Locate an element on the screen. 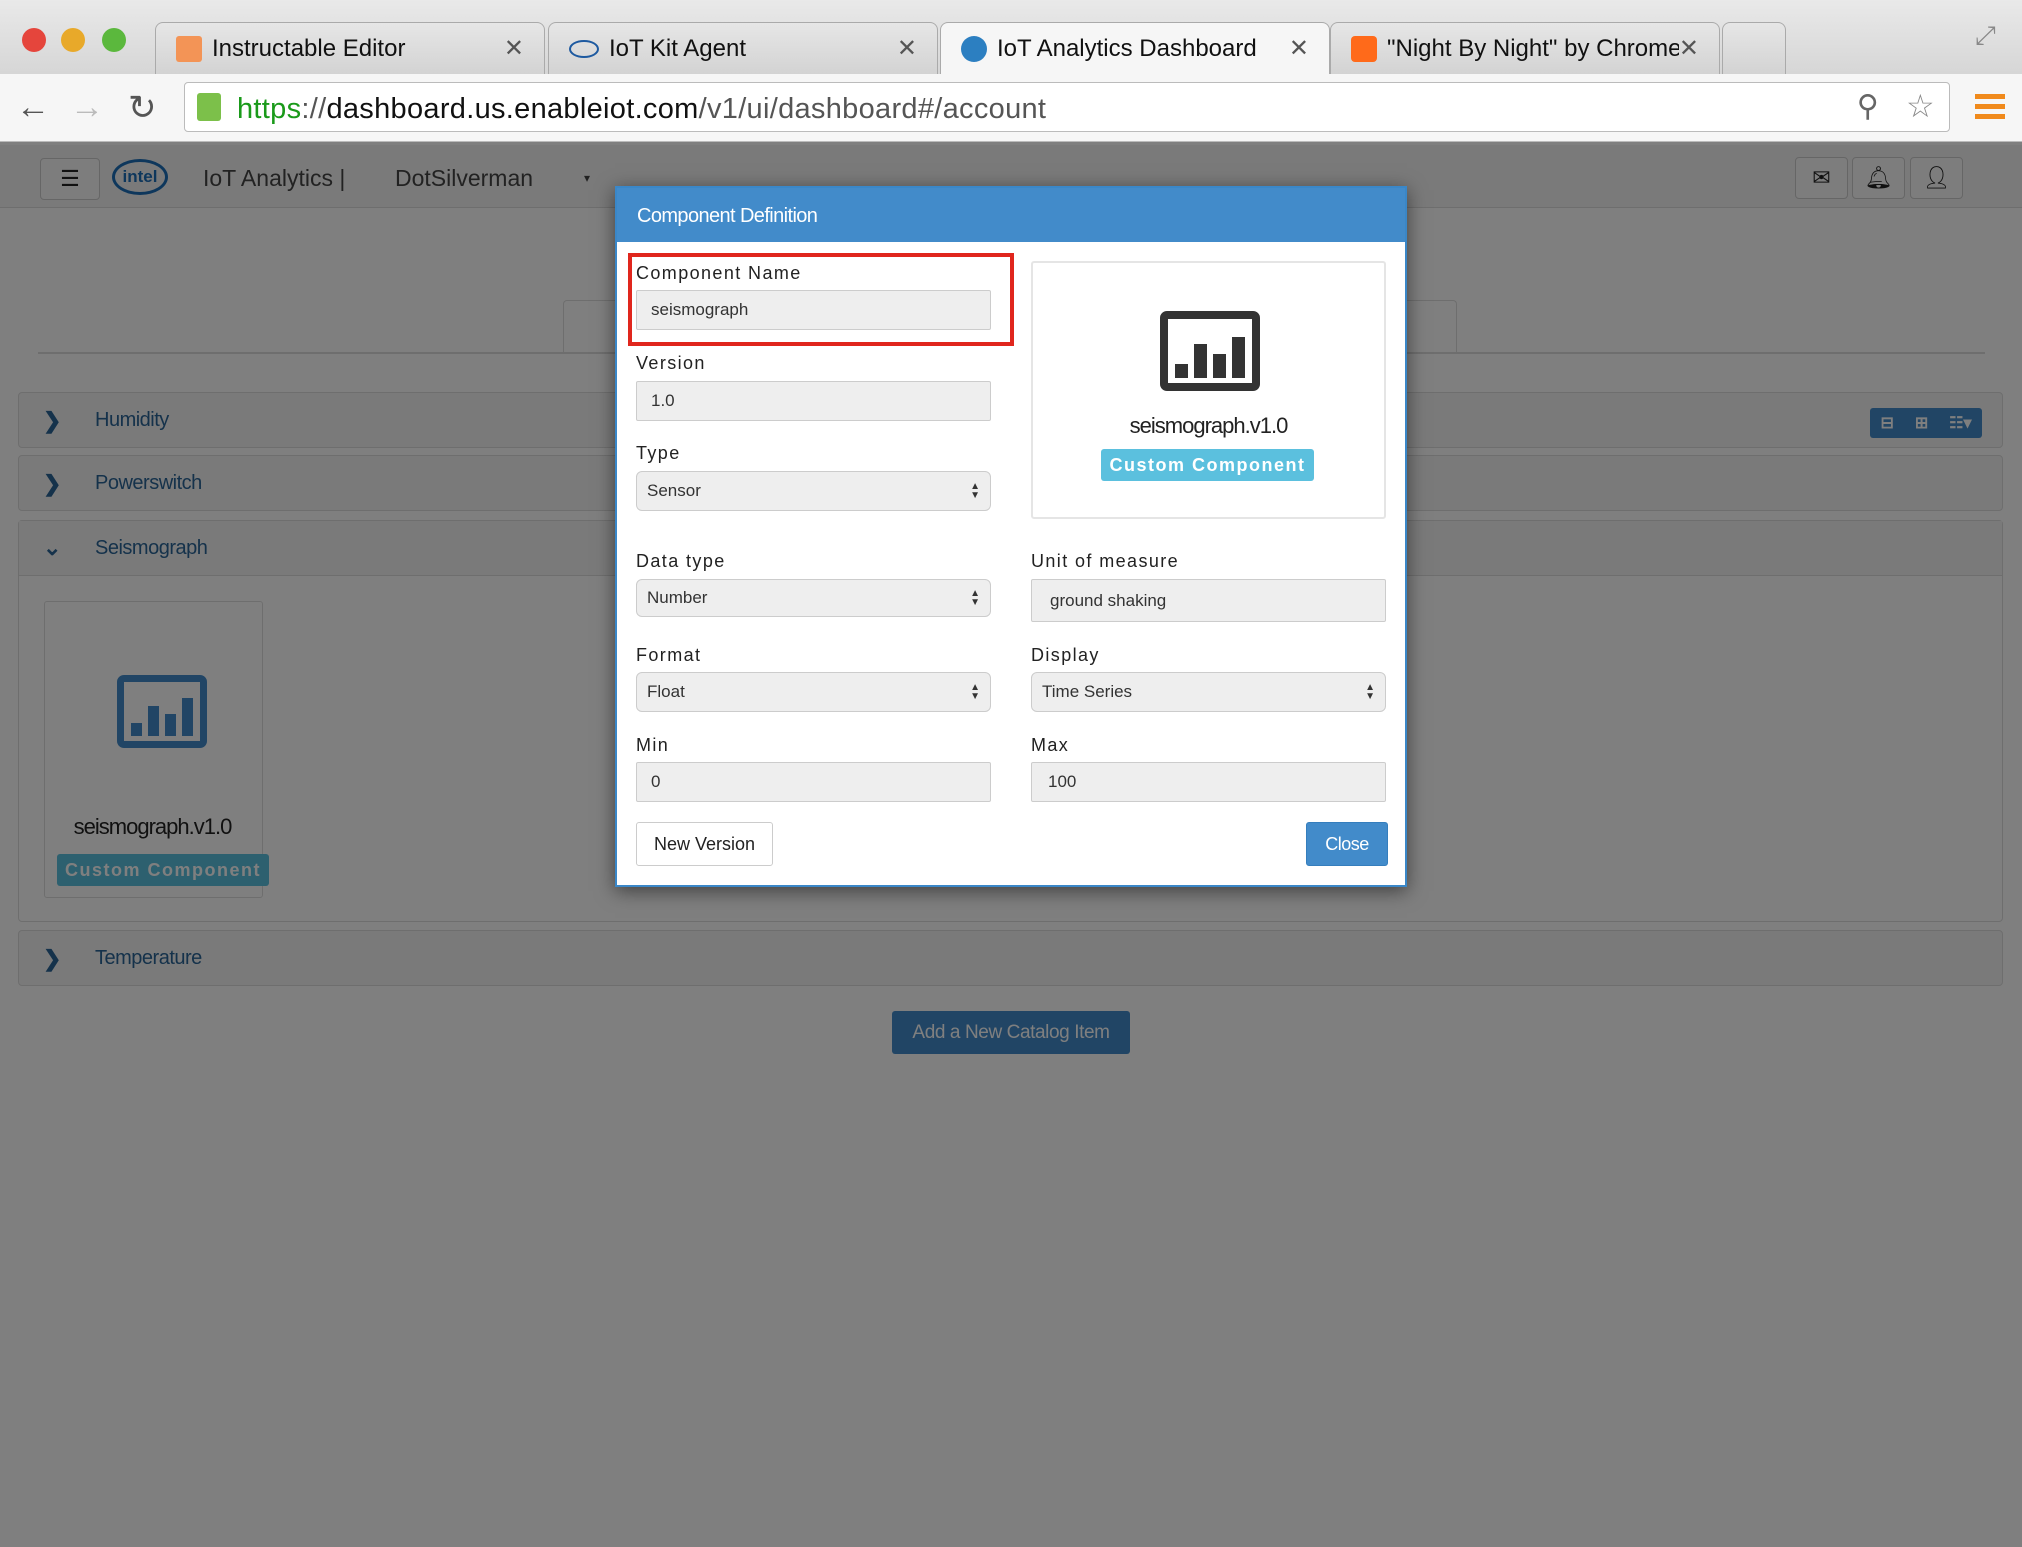 This screenshot has height=1547, width=2022. browser-tab: Instructable Editor ✕ is located at coordinates (350, 48).